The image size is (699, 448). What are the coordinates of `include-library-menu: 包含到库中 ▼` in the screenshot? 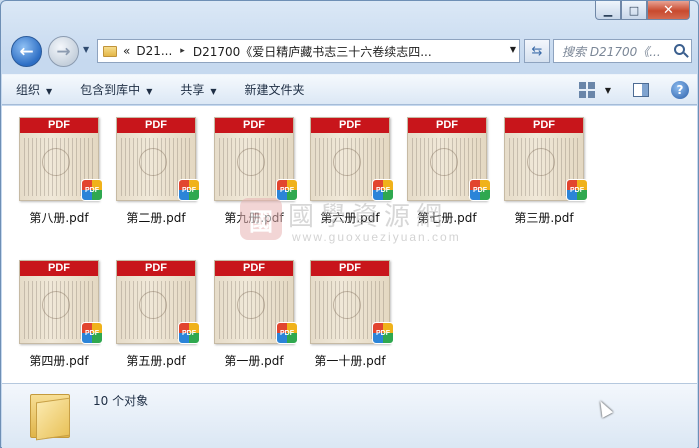 It's located at (116, 89).